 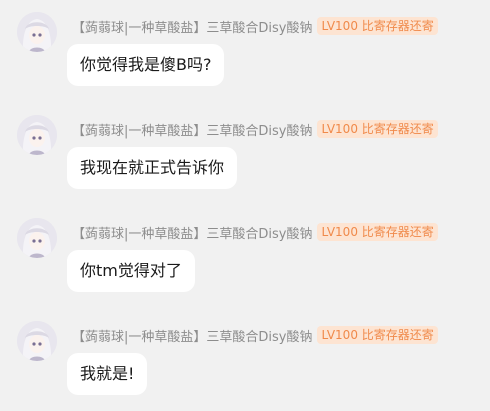 What do you see at coordinates (131, 271) in the screenshot?
I see `message-bubble: 你tm觉得对了` at bounding box center [131, 271].